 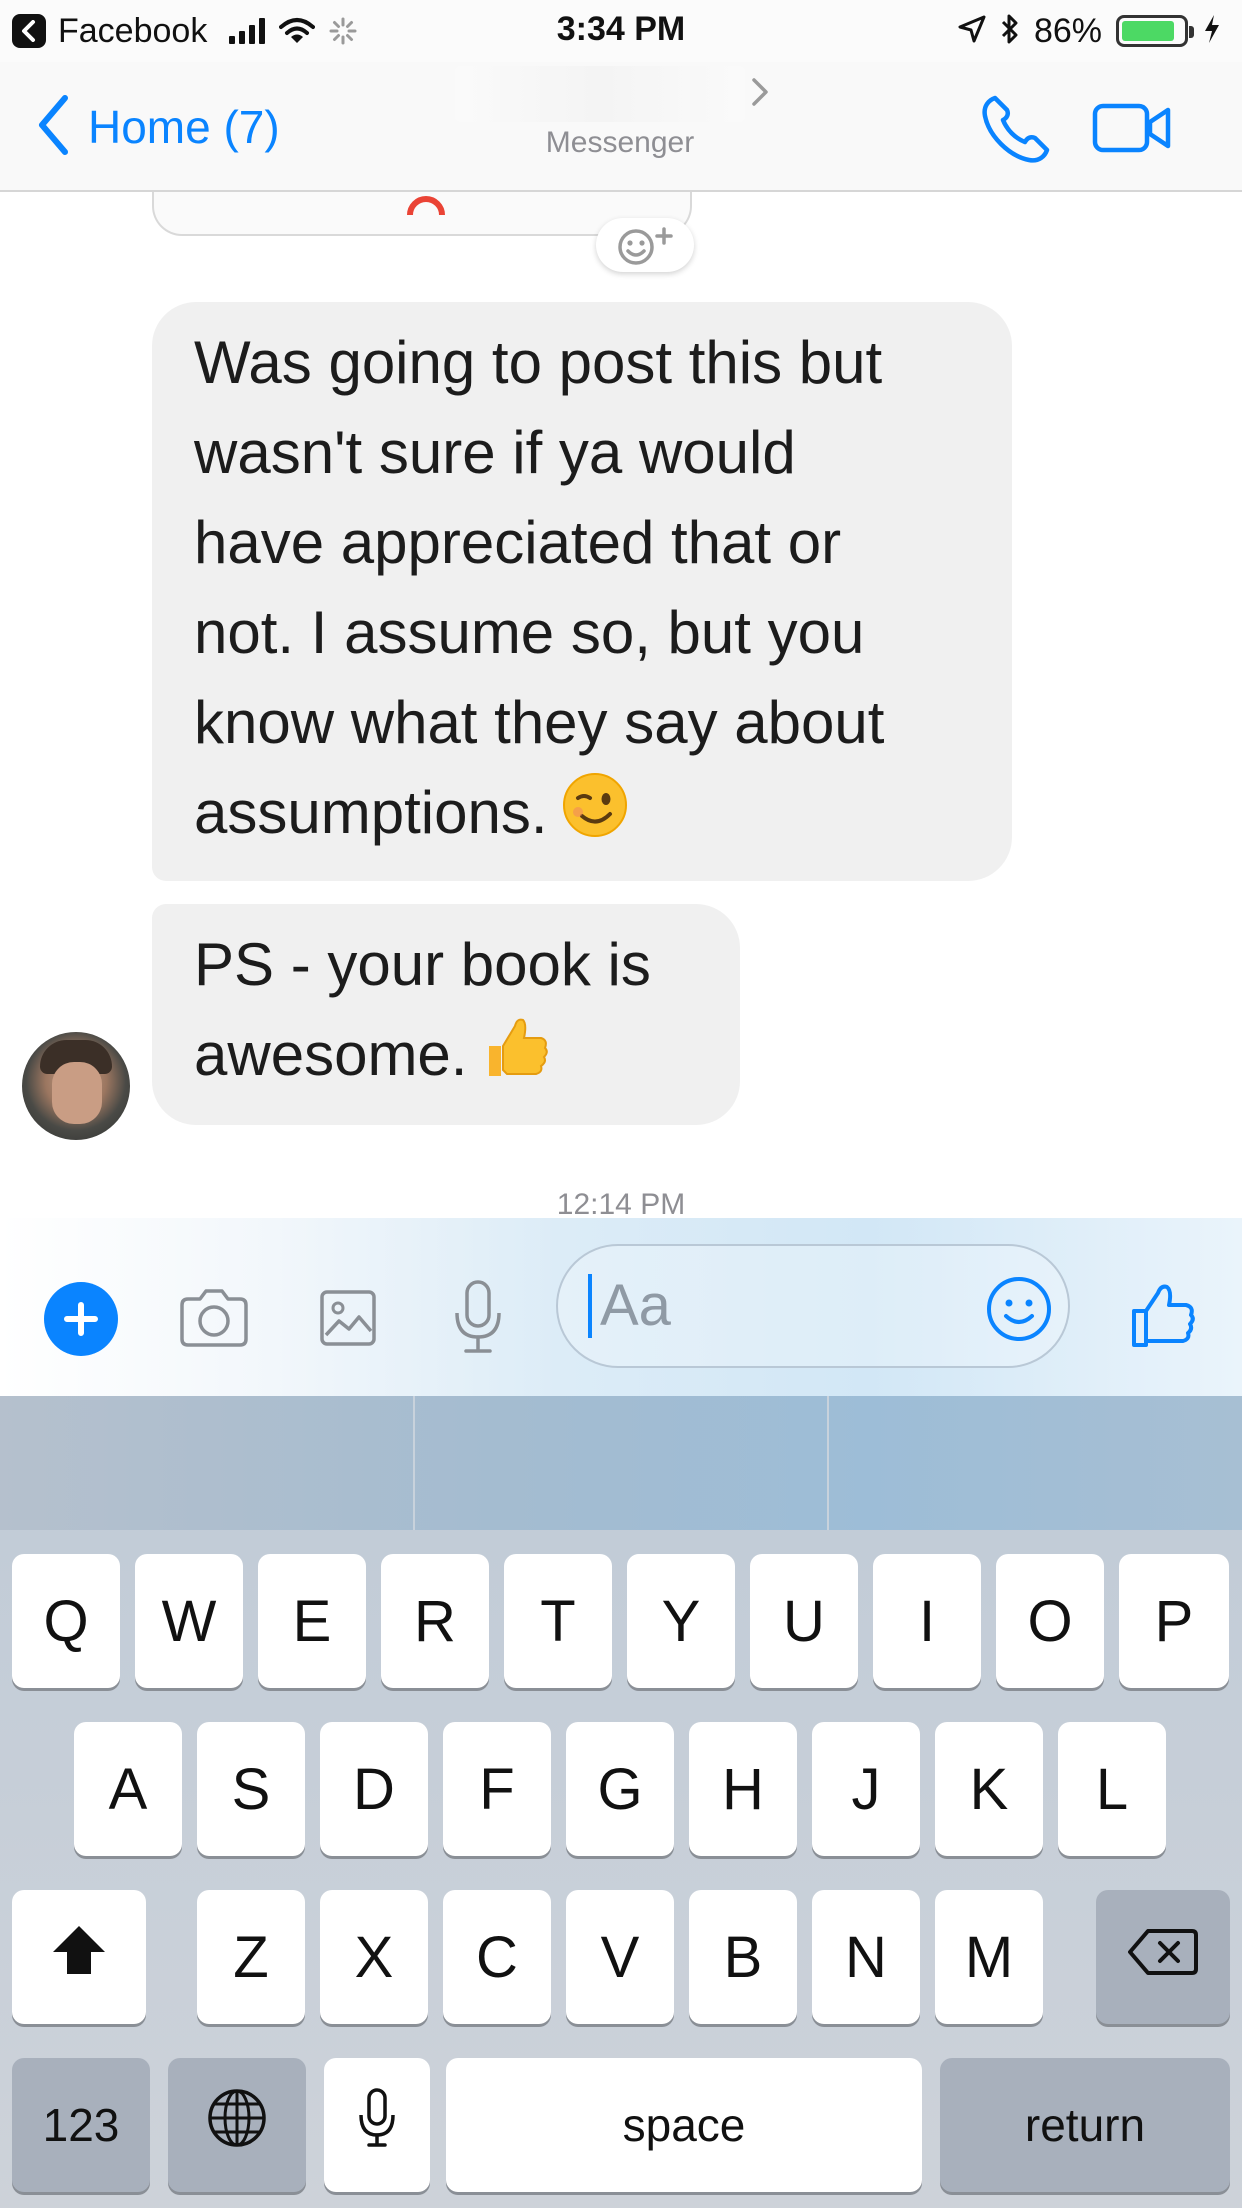 What do you see at coordinates (516, 1059) in the screenshot?
I see `thumbs-up-emoji` at bounding box center [516, 1059].